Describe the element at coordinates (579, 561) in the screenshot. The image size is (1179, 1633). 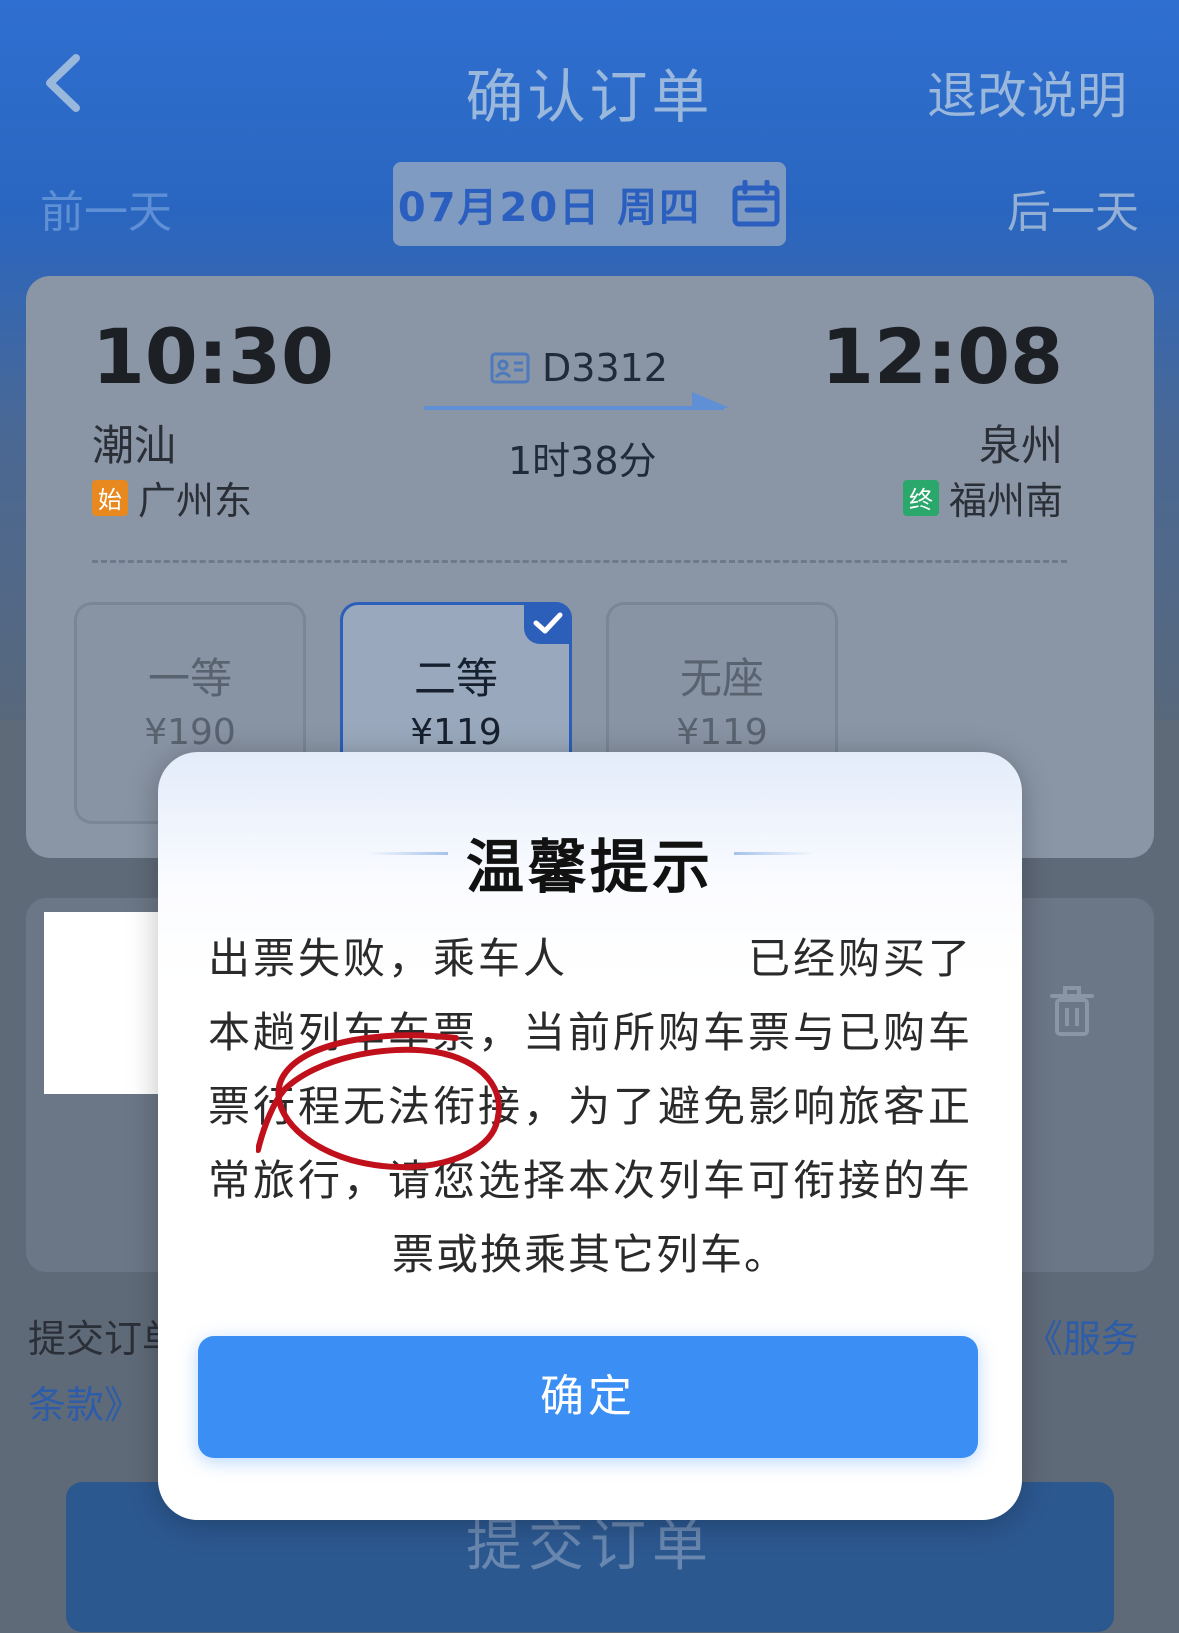
I see `divider` at that location.